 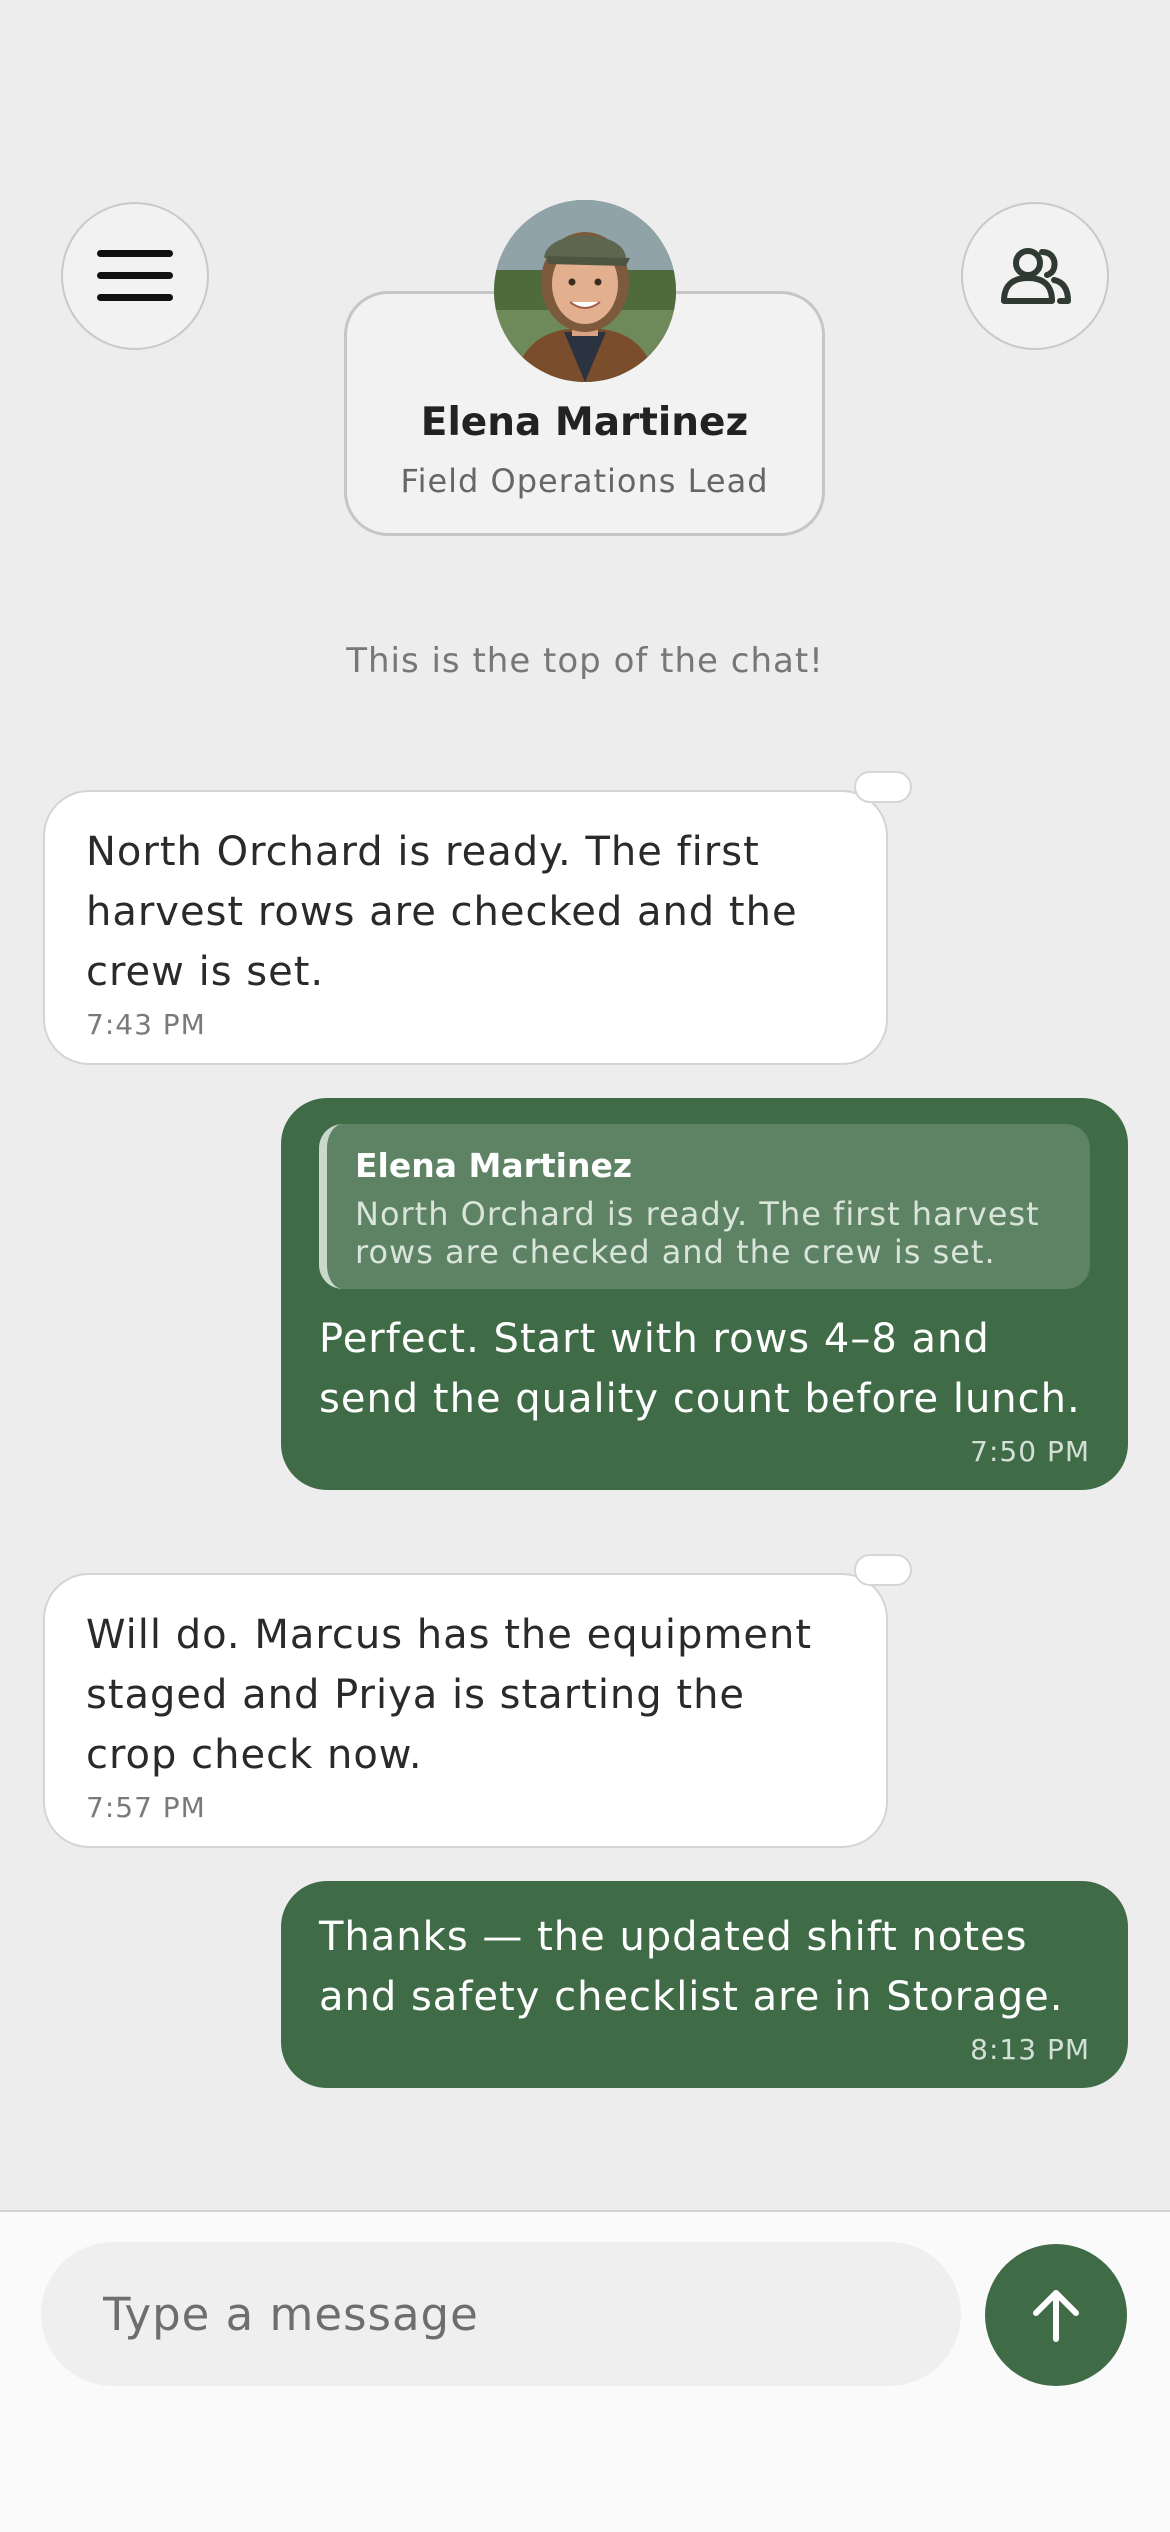 I want to click on menu-button, so click(x=135, y=276).